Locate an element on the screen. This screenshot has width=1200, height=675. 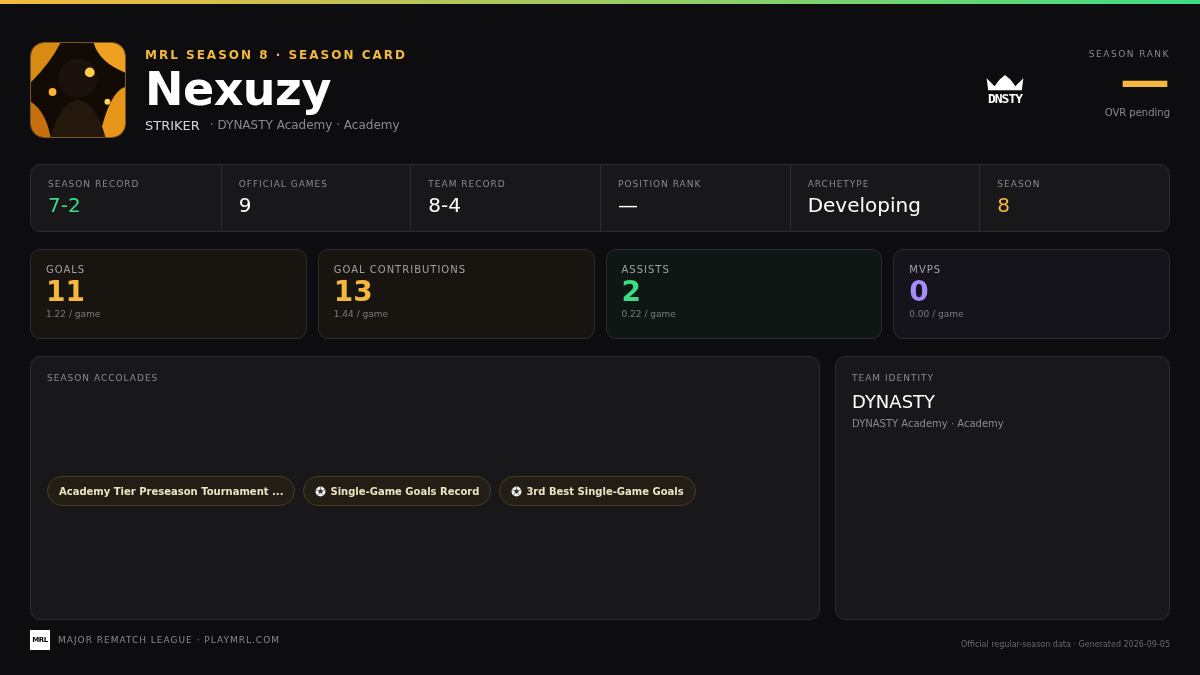
stat-per-game: 0.22 / game is located at coordinates (649, 314).